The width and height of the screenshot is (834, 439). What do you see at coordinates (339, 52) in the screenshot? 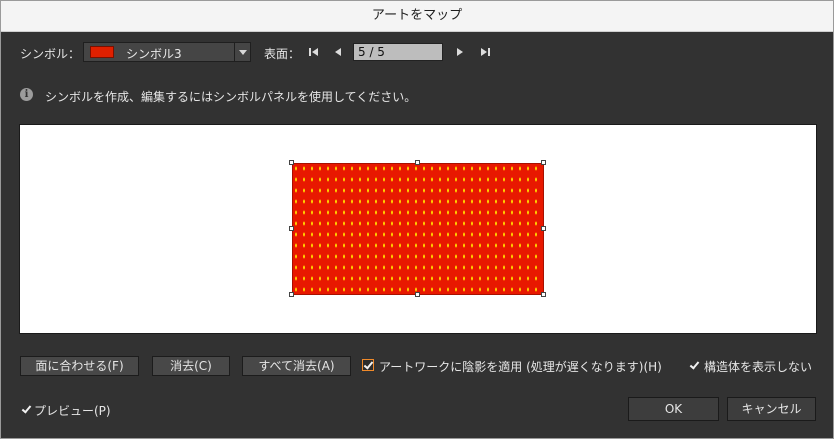
I see `prev-page-icon` at bounding box center [339, 52].